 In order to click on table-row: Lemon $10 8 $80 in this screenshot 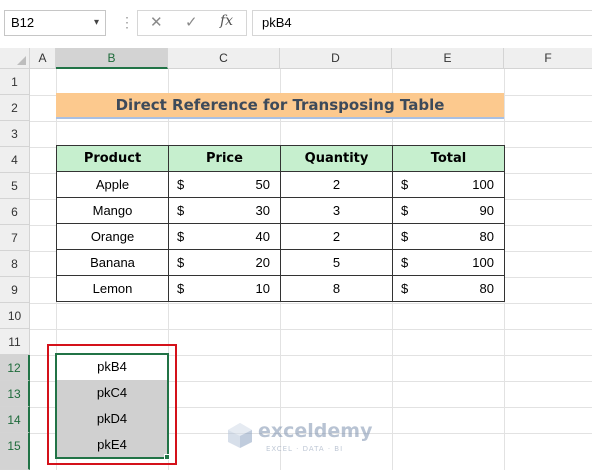, I will do `click(280, 288)`.